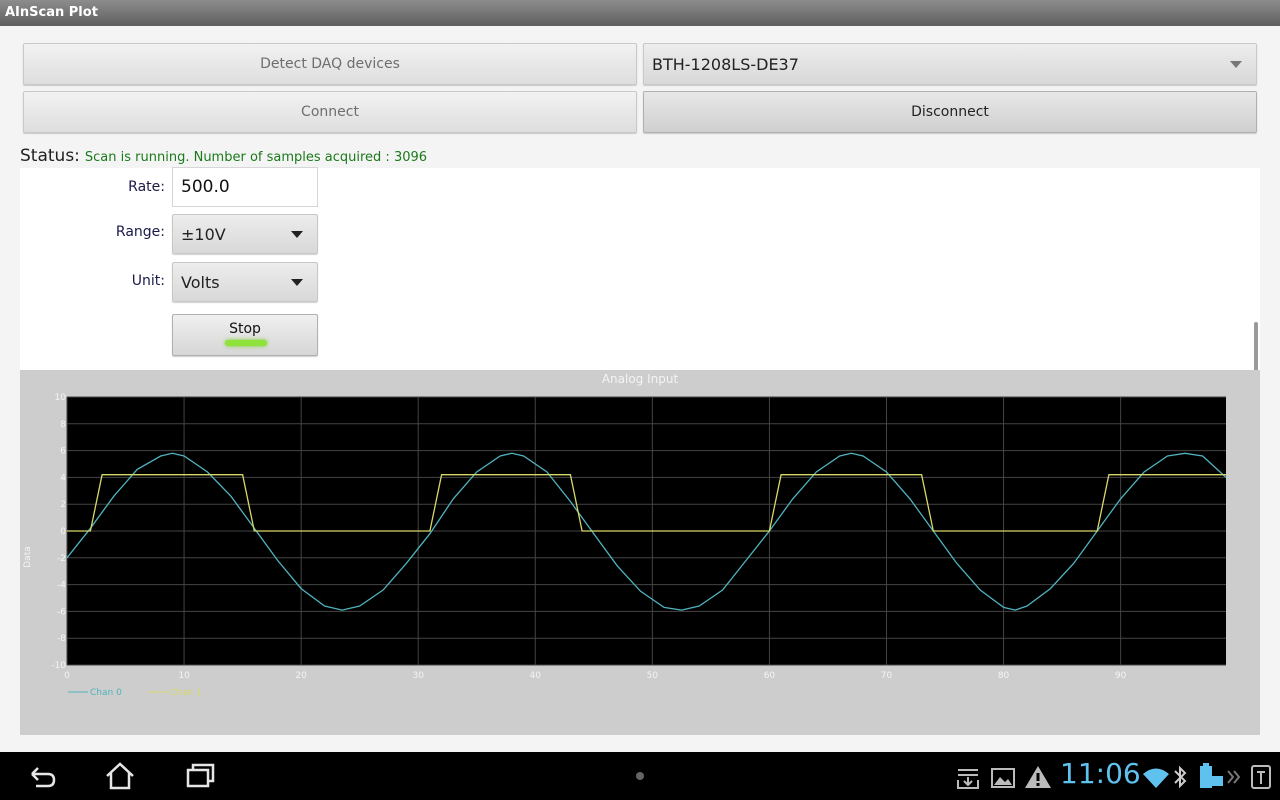  I want to click on disconnect-button: Disconnect, so click(950, 112).